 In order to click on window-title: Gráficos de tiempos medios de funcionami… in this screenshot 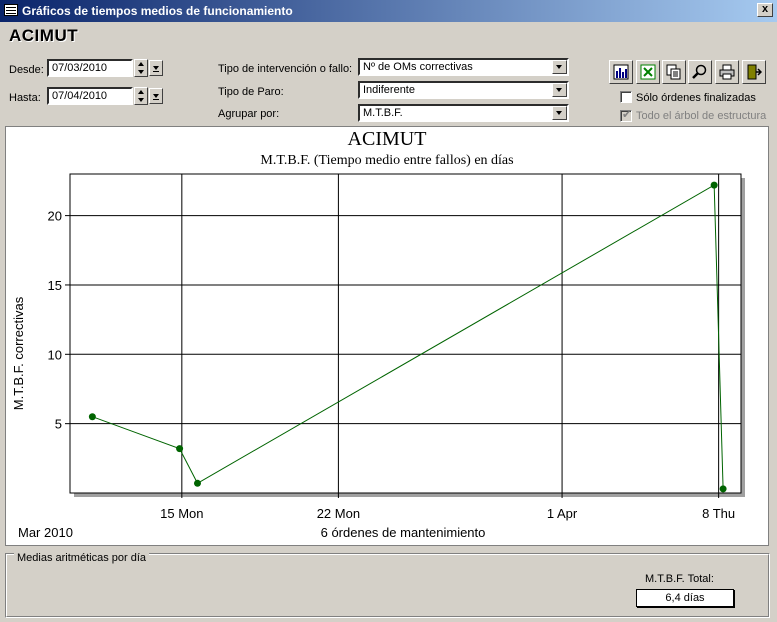, I will do `click(157, 11)`.